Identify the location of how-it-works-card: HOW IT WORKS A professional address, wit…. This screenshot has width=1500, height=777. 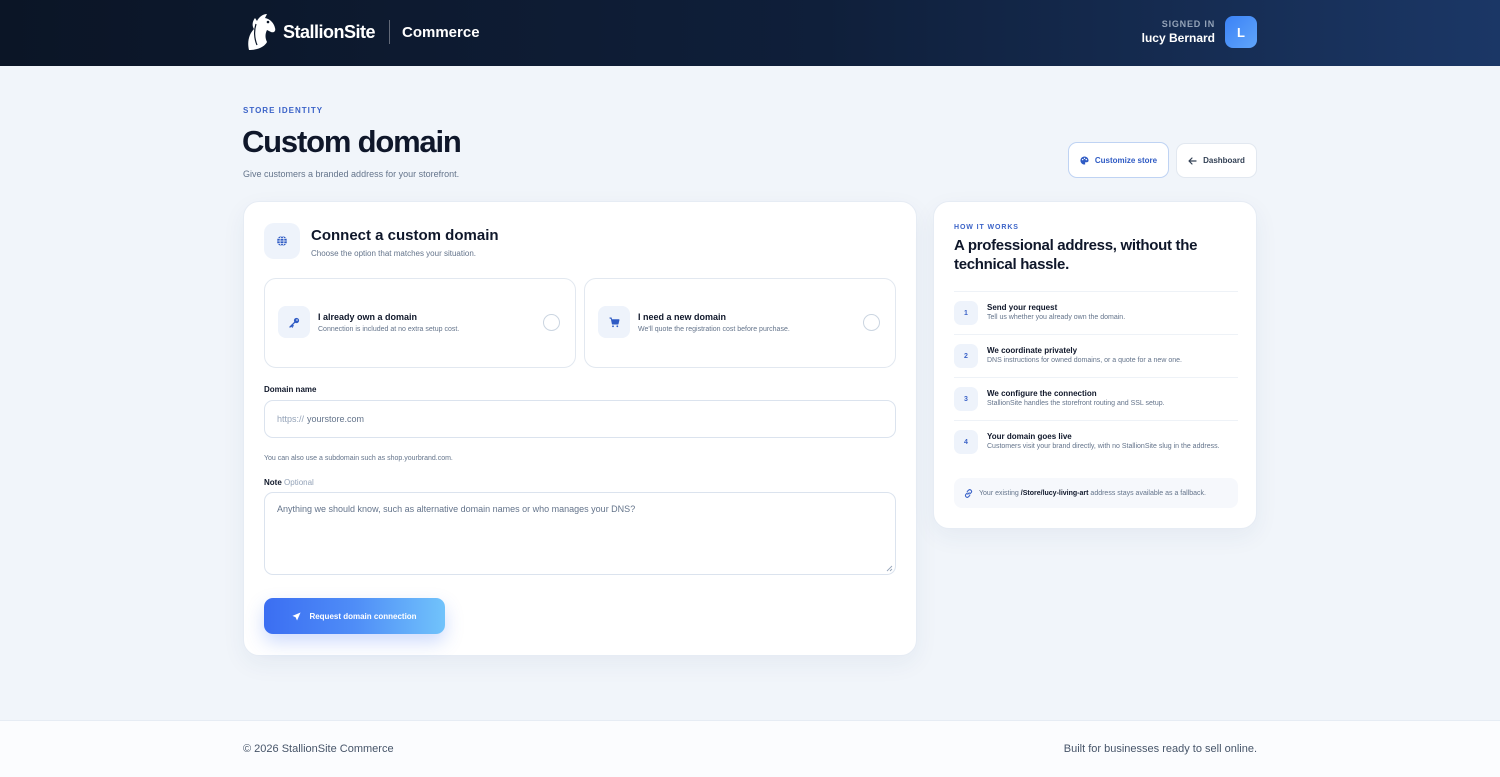
(1095, 365).